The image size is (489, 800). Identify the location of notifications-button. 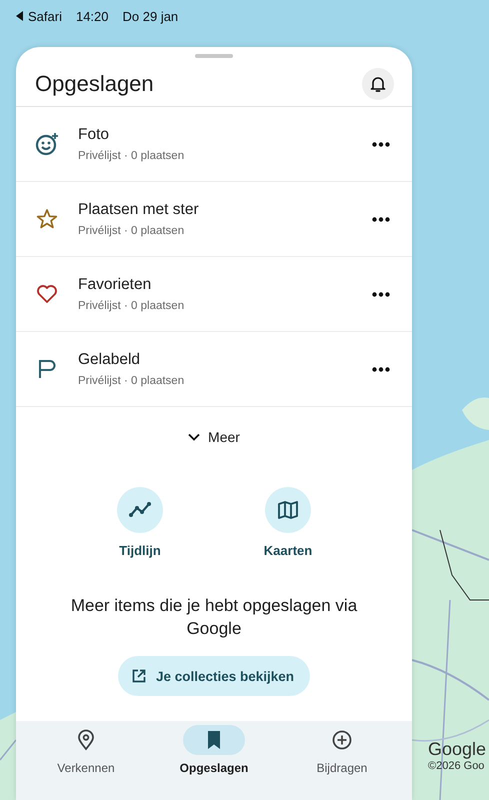
(378, 84).